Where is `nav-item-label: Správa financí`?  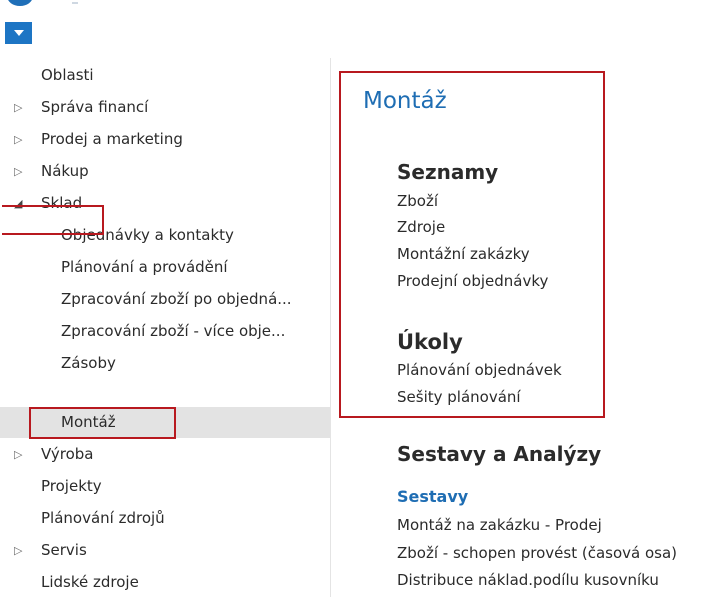
nav-item-label: Správa financí is located at coordinates (95, 107).